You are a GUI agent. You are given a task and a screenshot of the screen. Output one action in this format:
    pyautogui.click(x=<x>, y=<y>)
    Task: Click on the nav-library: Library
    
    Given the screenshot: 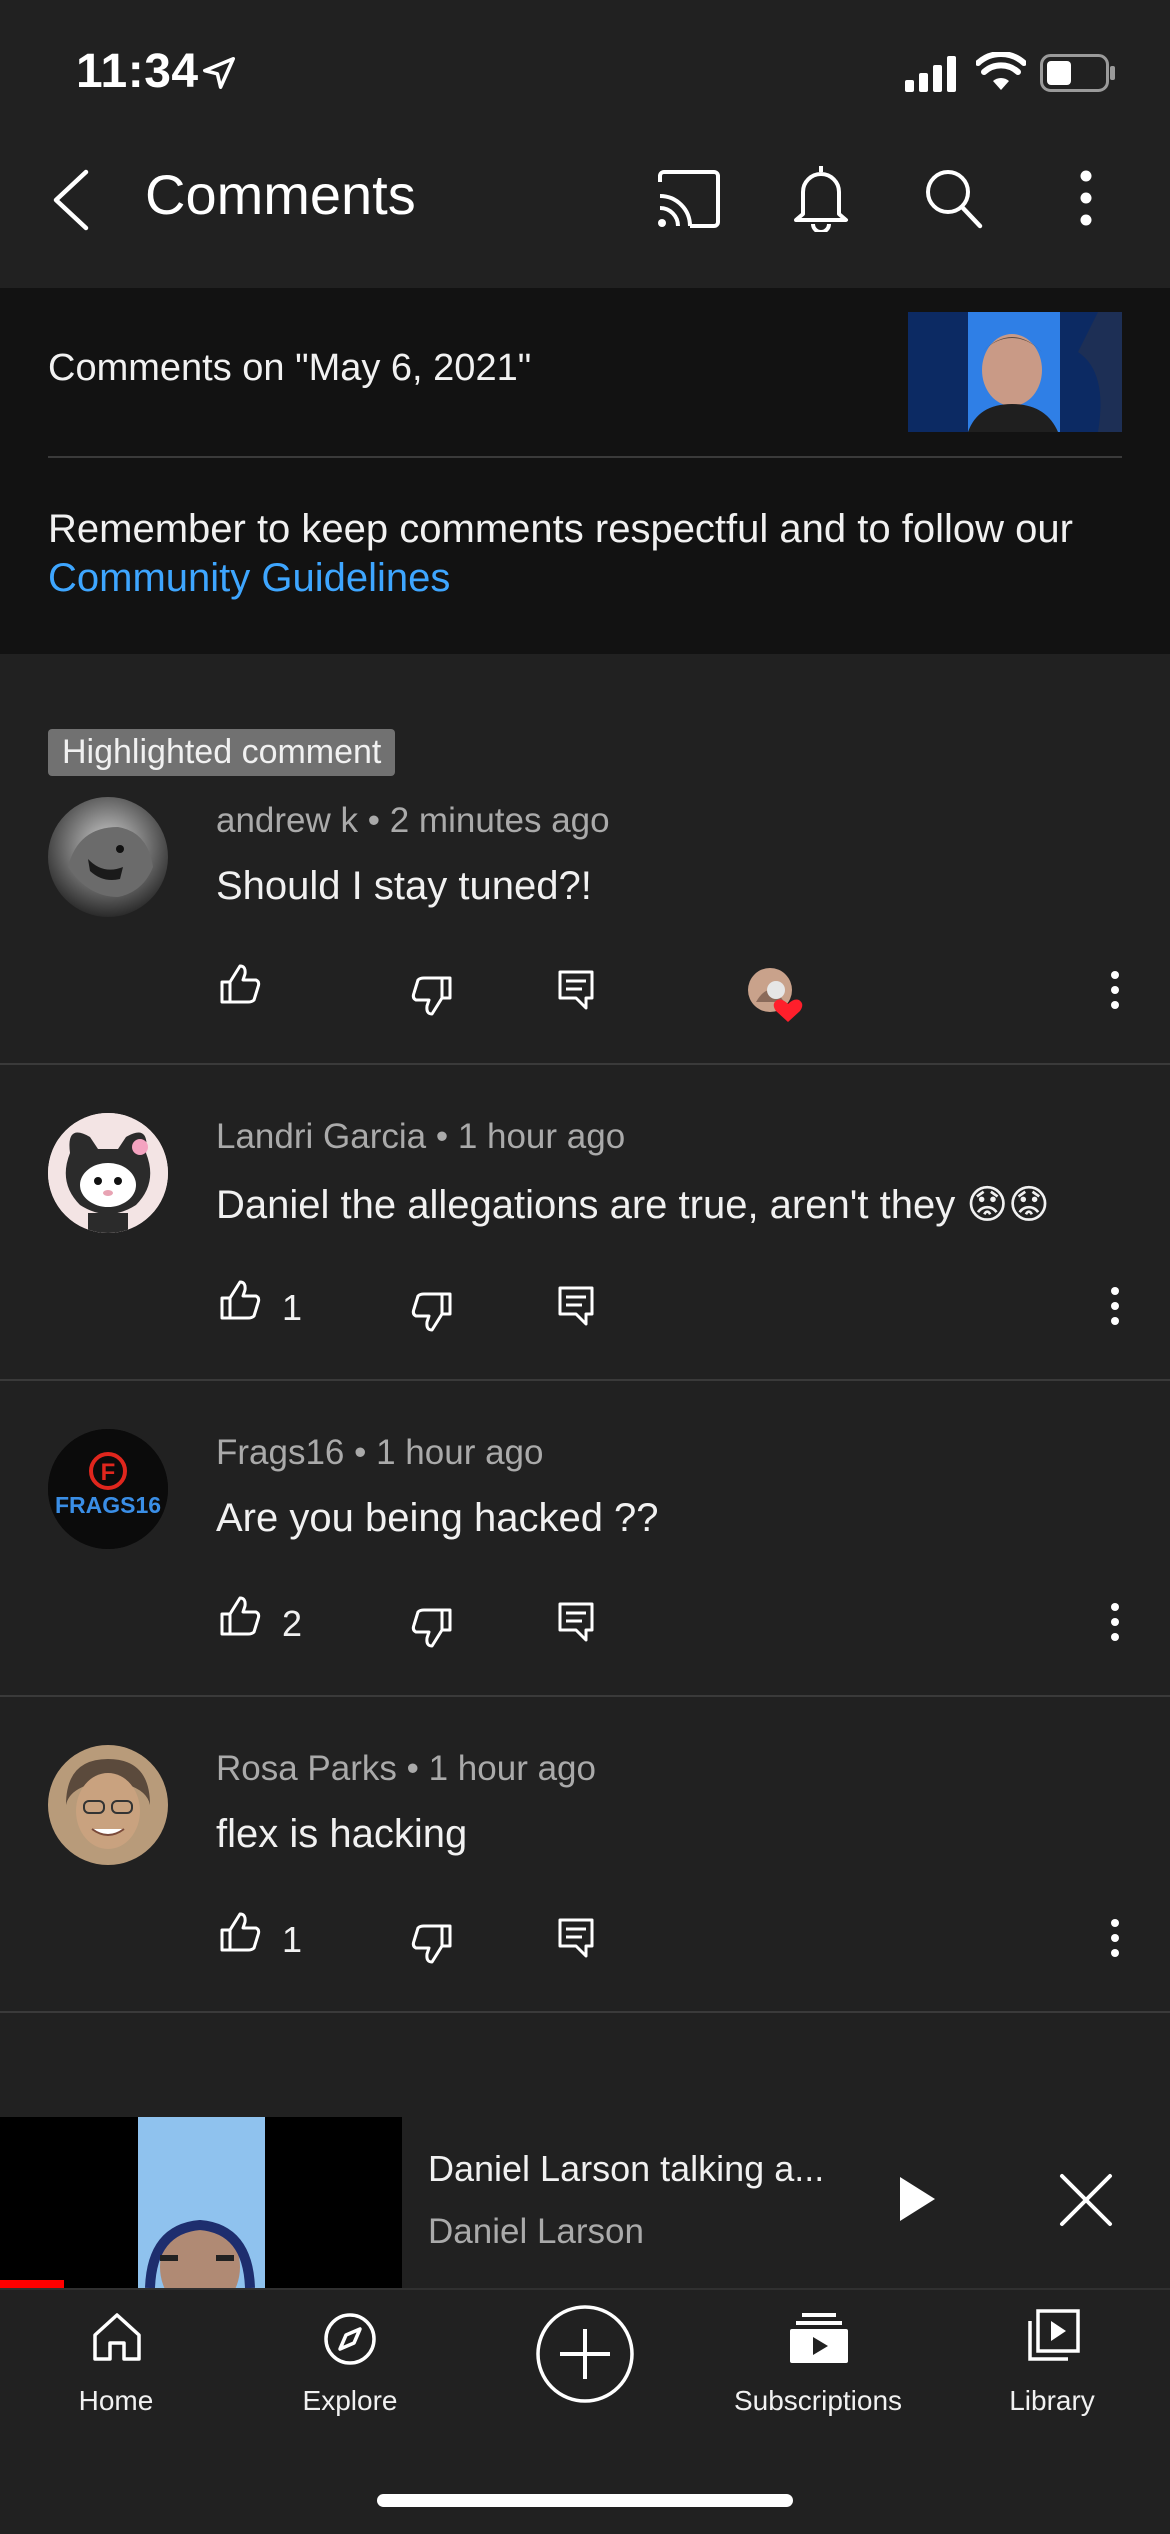 What is the action you would take?
    pyautogui.click(x=1052, y=2368)
    